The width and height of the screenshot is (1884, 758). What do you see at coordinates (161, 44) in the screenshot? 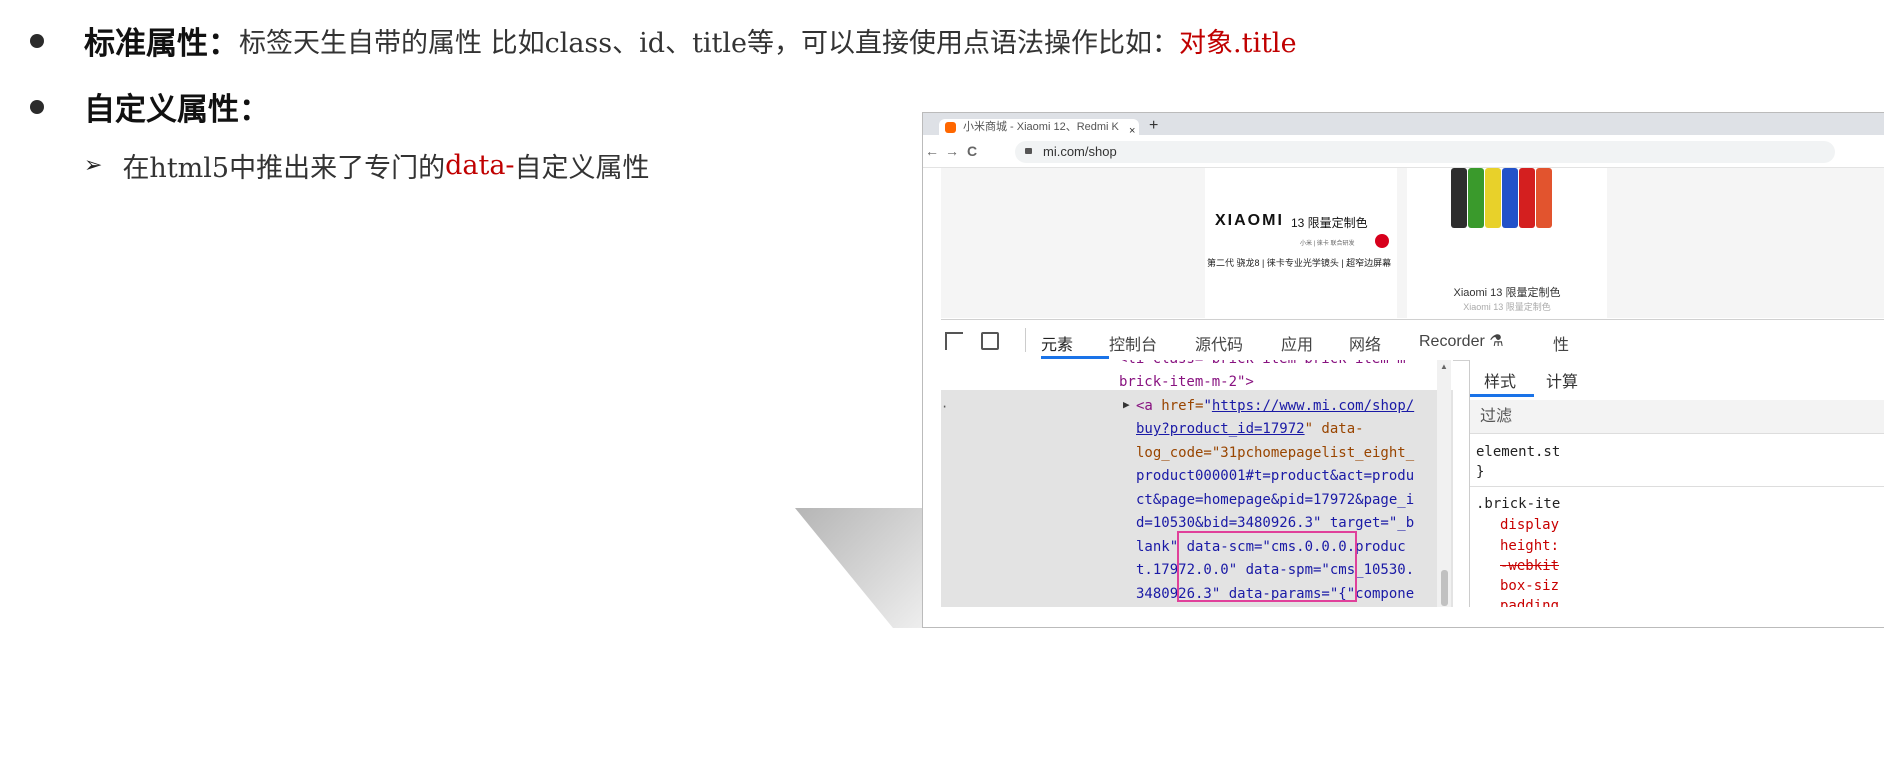
I see `bullet-heading: 标准属性：` at bounding box center [161, 44].